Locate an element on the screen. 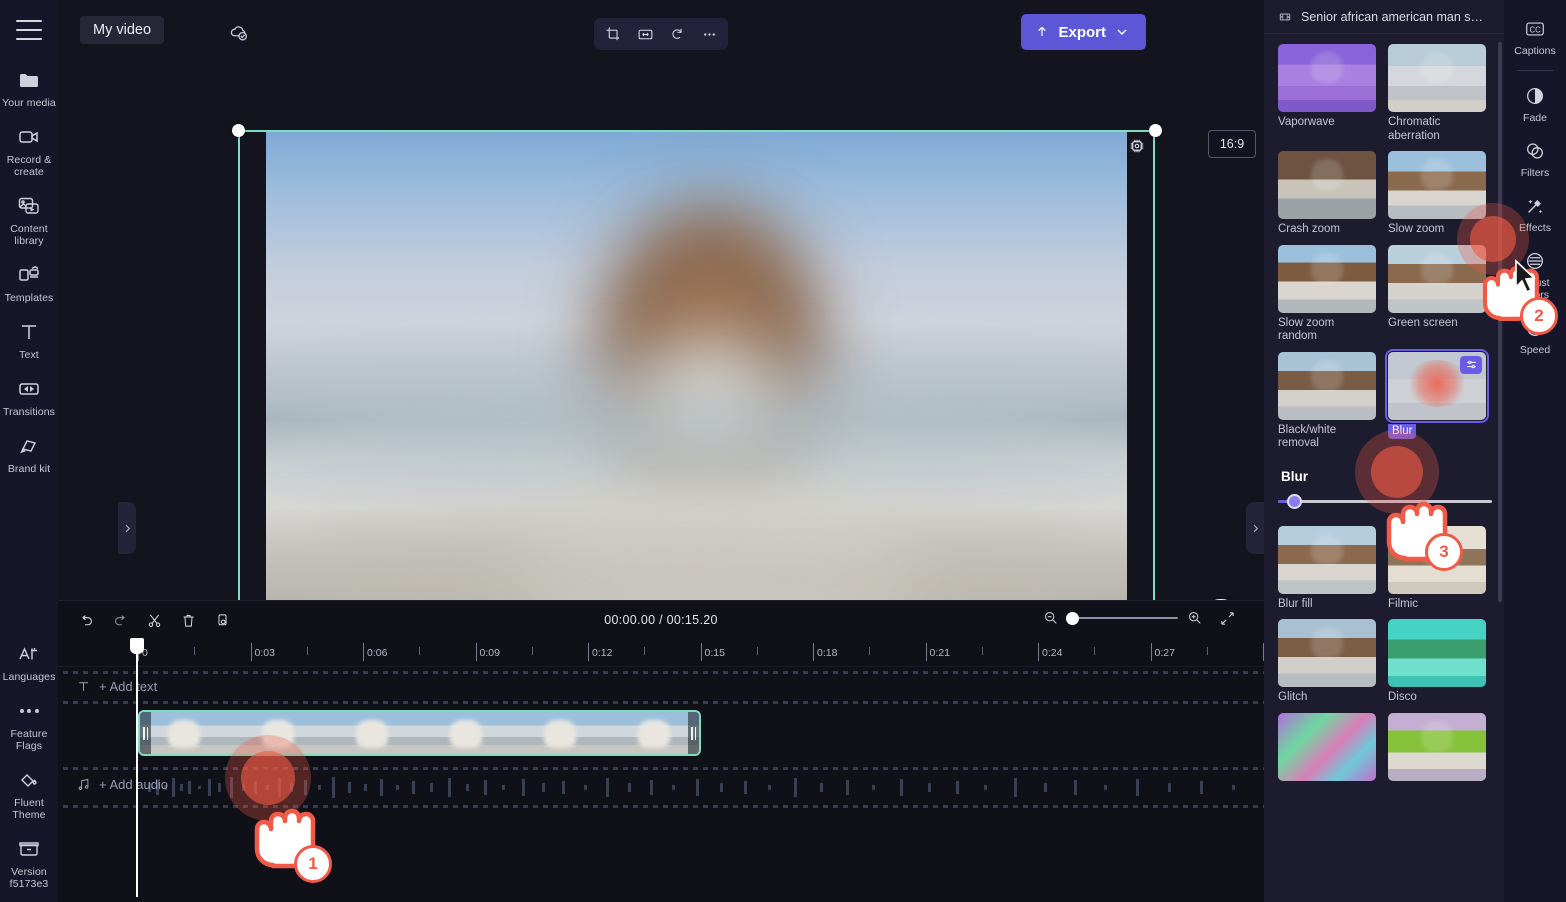  effect-item: Green screen is located at coordinates (1437, 294).